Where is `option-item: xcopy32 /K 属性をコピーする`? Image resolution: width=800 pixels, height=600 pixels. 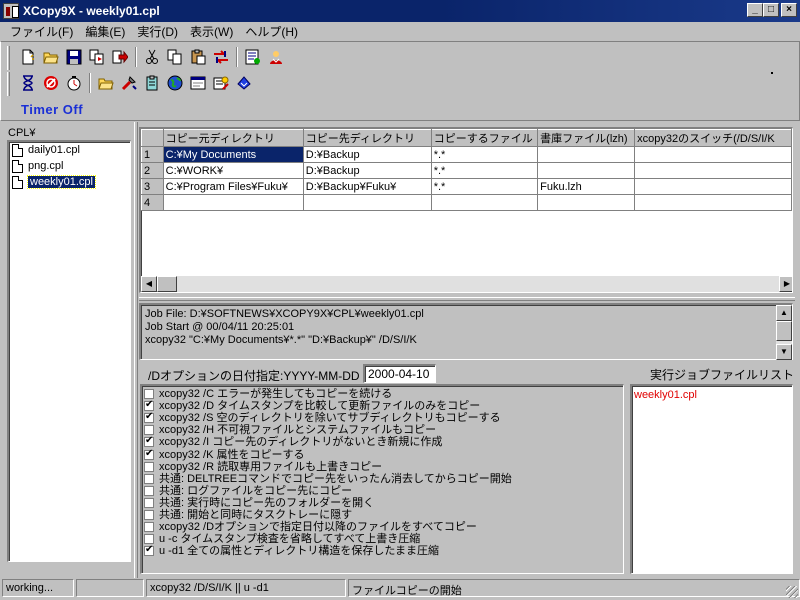 option-item: xcopy32 /K 属性をコピーする is located at coordinates (383, 454).